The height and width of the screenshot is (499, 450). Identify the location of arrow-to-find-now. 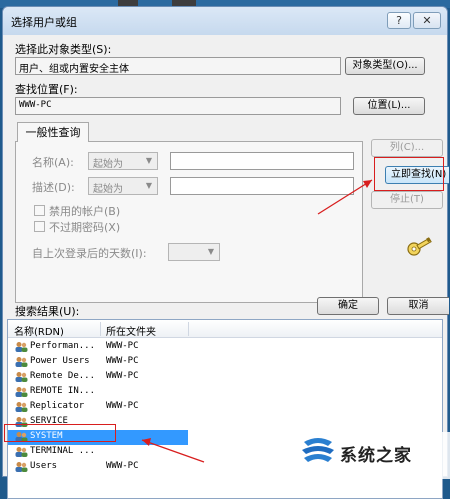
(345, 197).